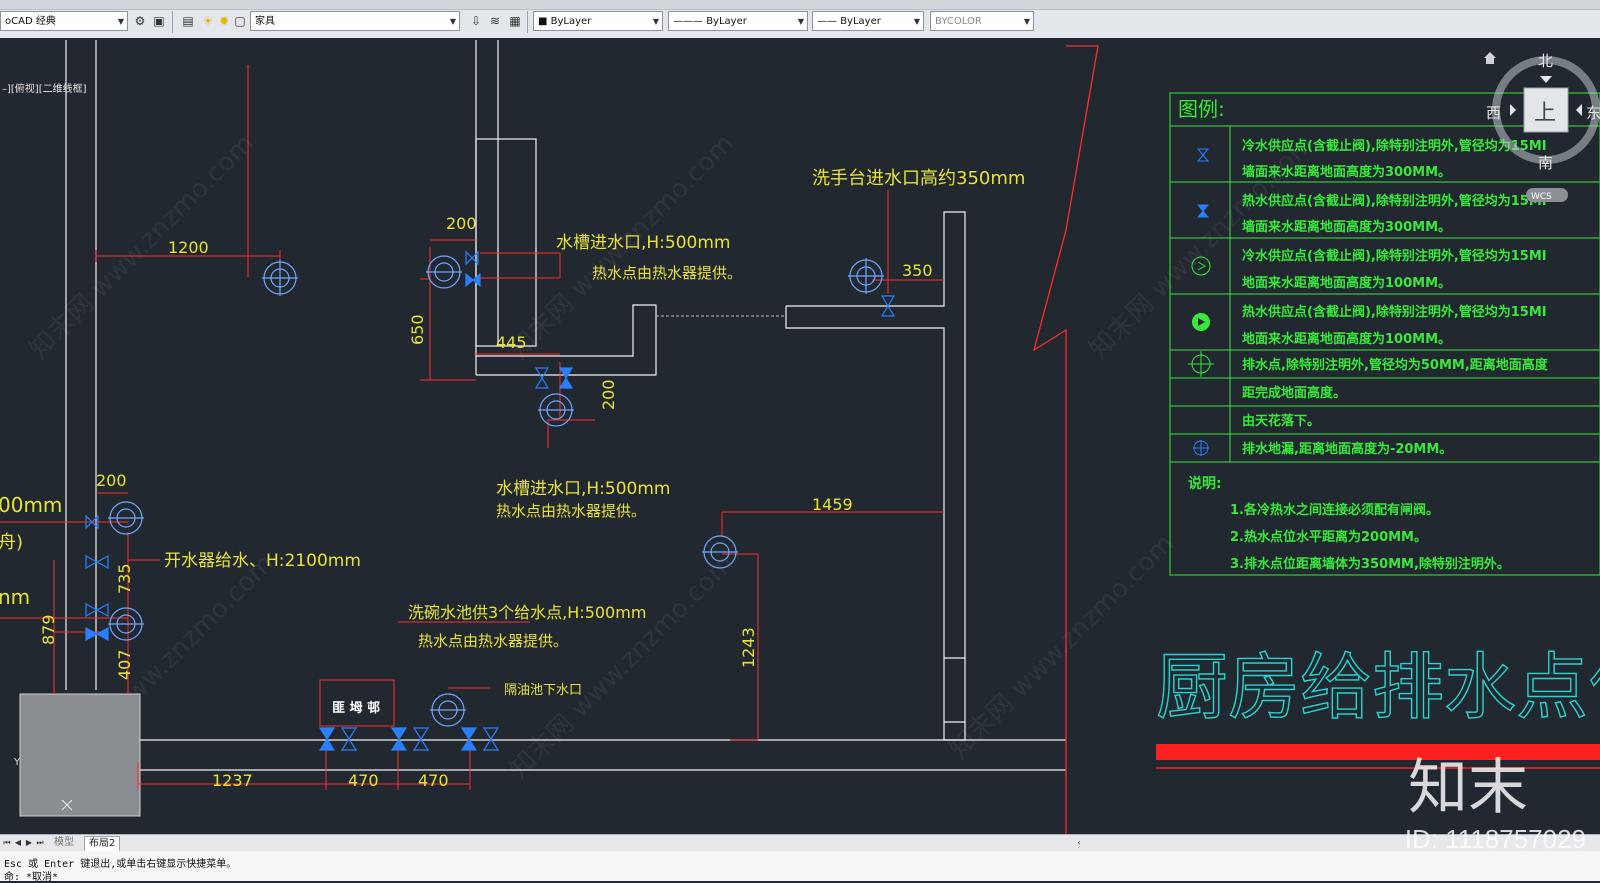 Image resolution: width=1600 pixels, height=883 pixels. What do you see at coordinates (1370, 564) in the screenshot?
I see `note-line: 3.排水点位距离墙体为350MM,除特别注明外。` at bounding box center [1370, 564].